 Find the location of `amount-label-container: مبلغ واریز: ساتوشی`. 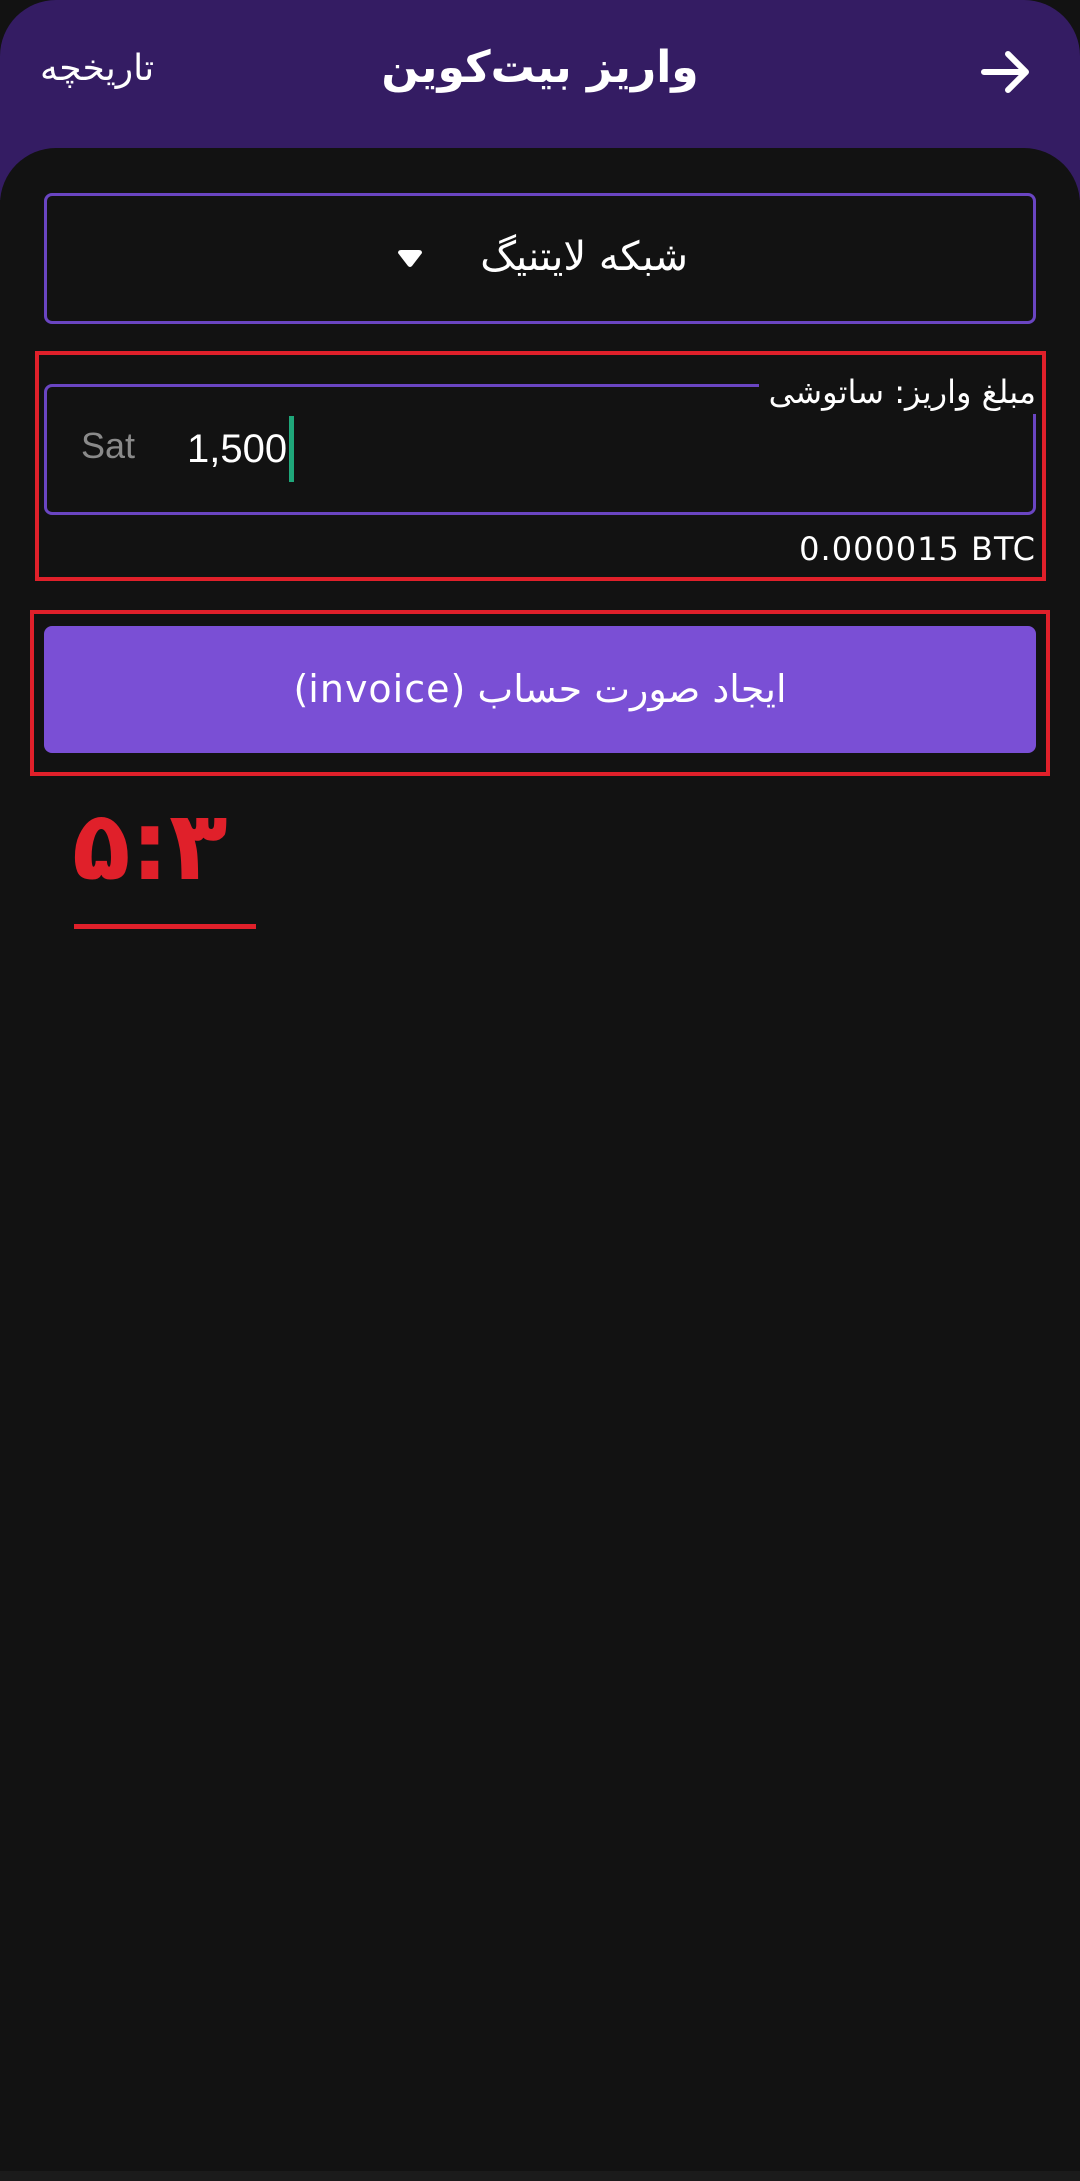

amount-label-container: مبلغ واریز: ساتوشی is located at coordinates (897, 392).